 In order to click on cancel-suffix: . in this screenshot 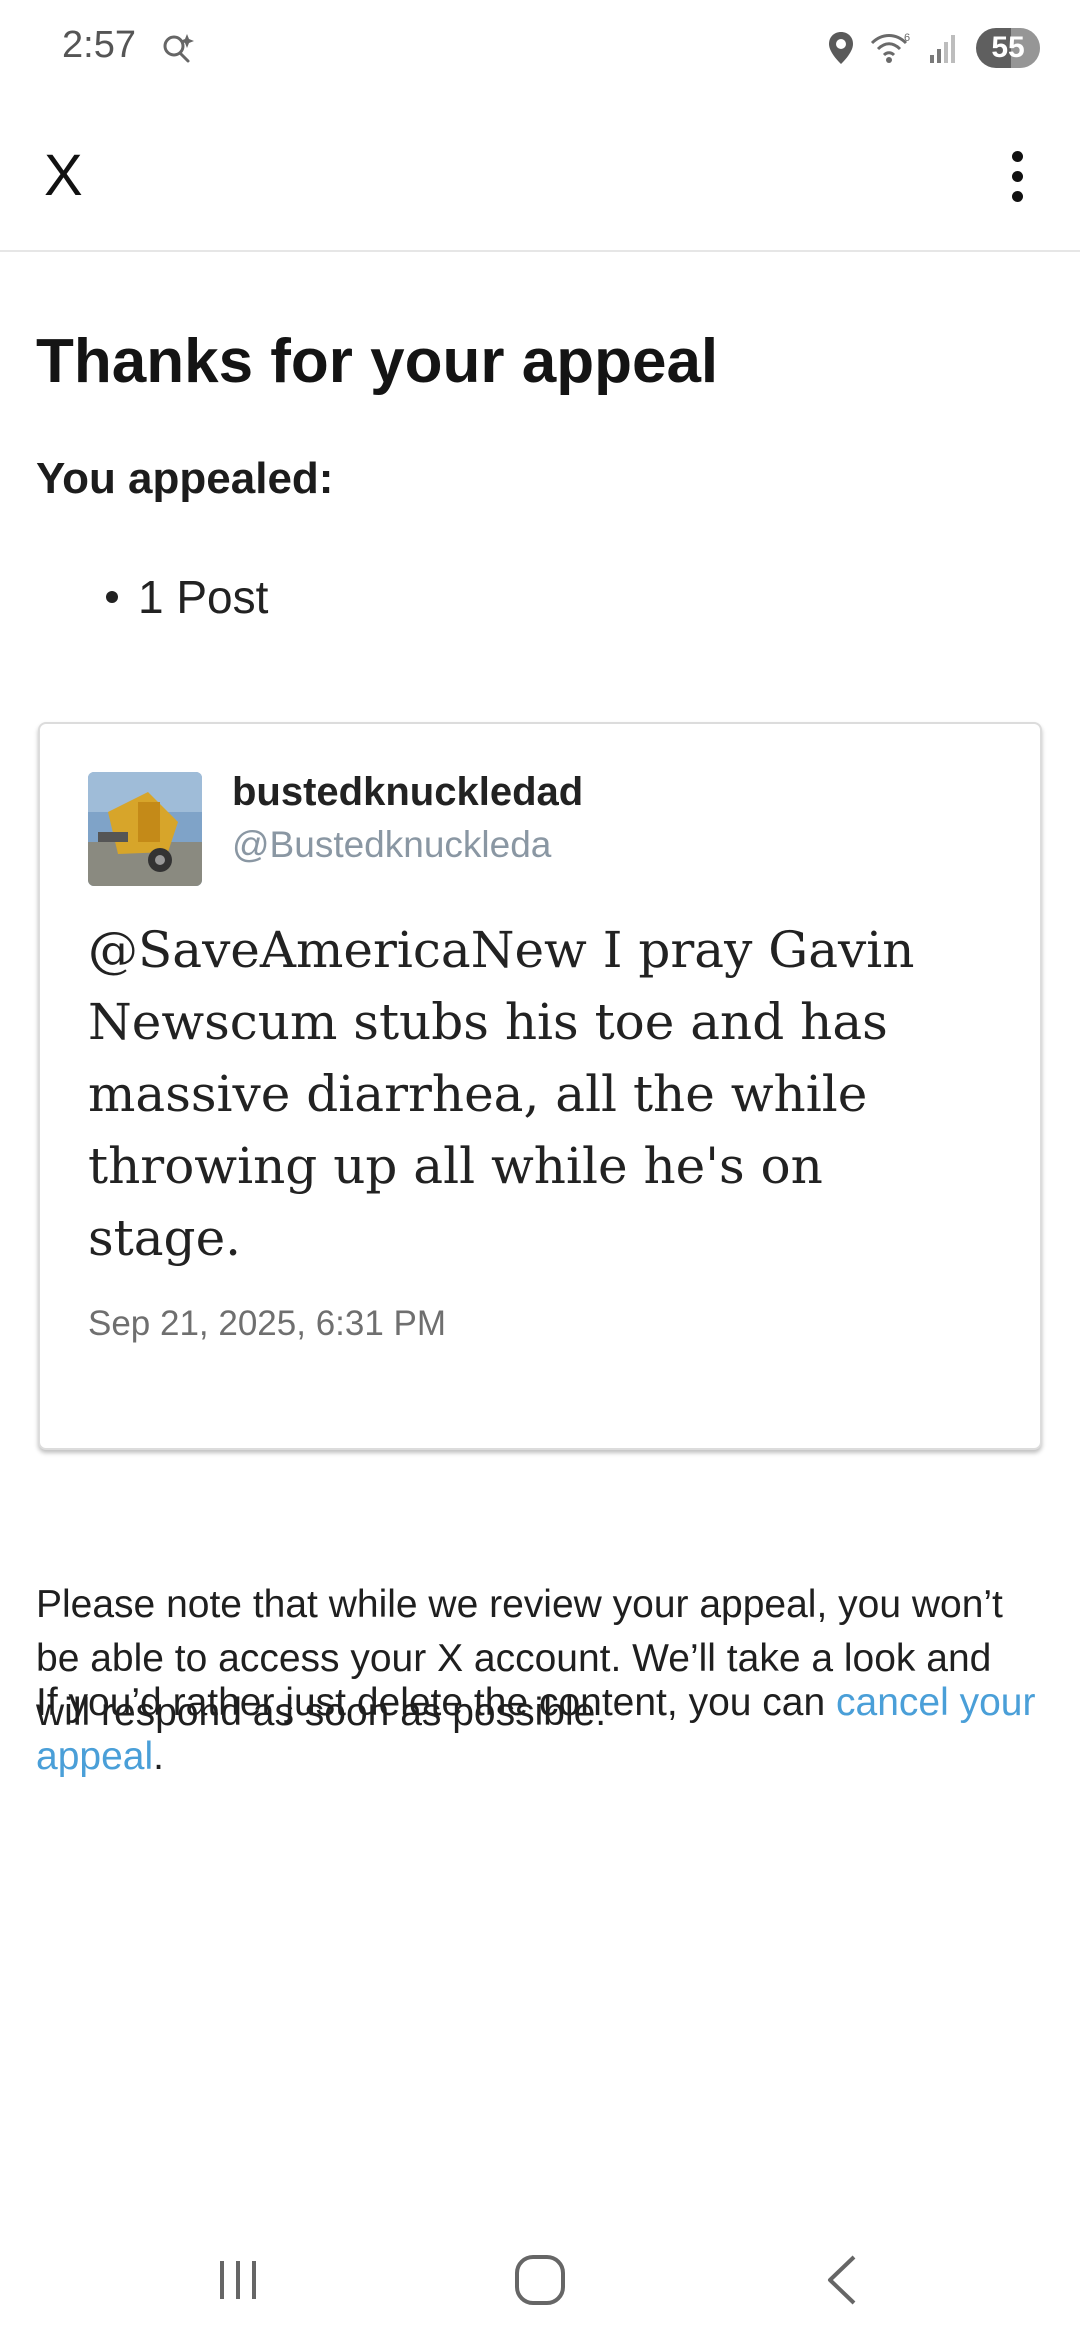, I will do `click(158, 1756)`.